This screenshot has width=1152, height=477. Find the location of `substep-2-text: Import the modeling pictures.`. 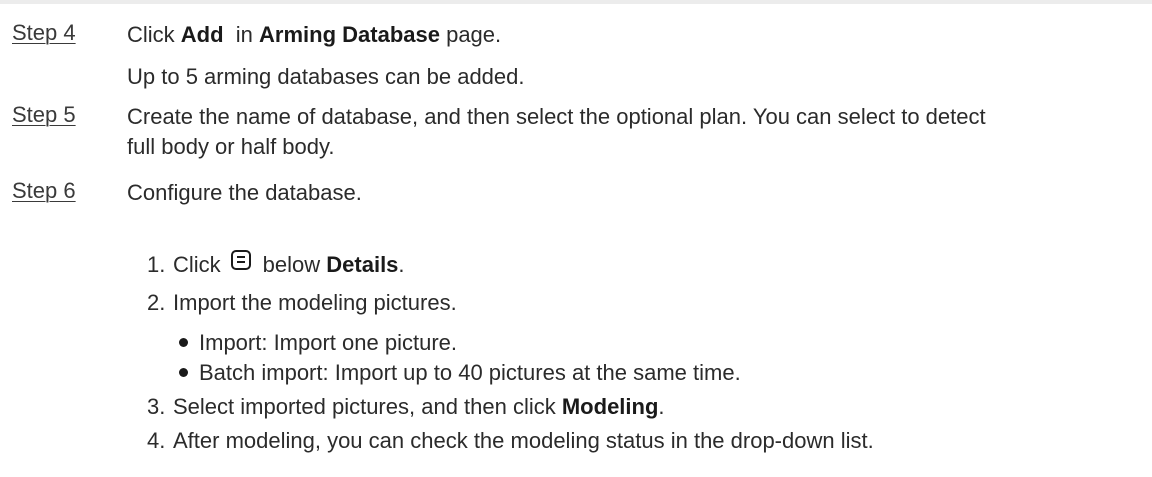

substep-2-text: Import the modeling pictures. is located at coordinates (315, 302).